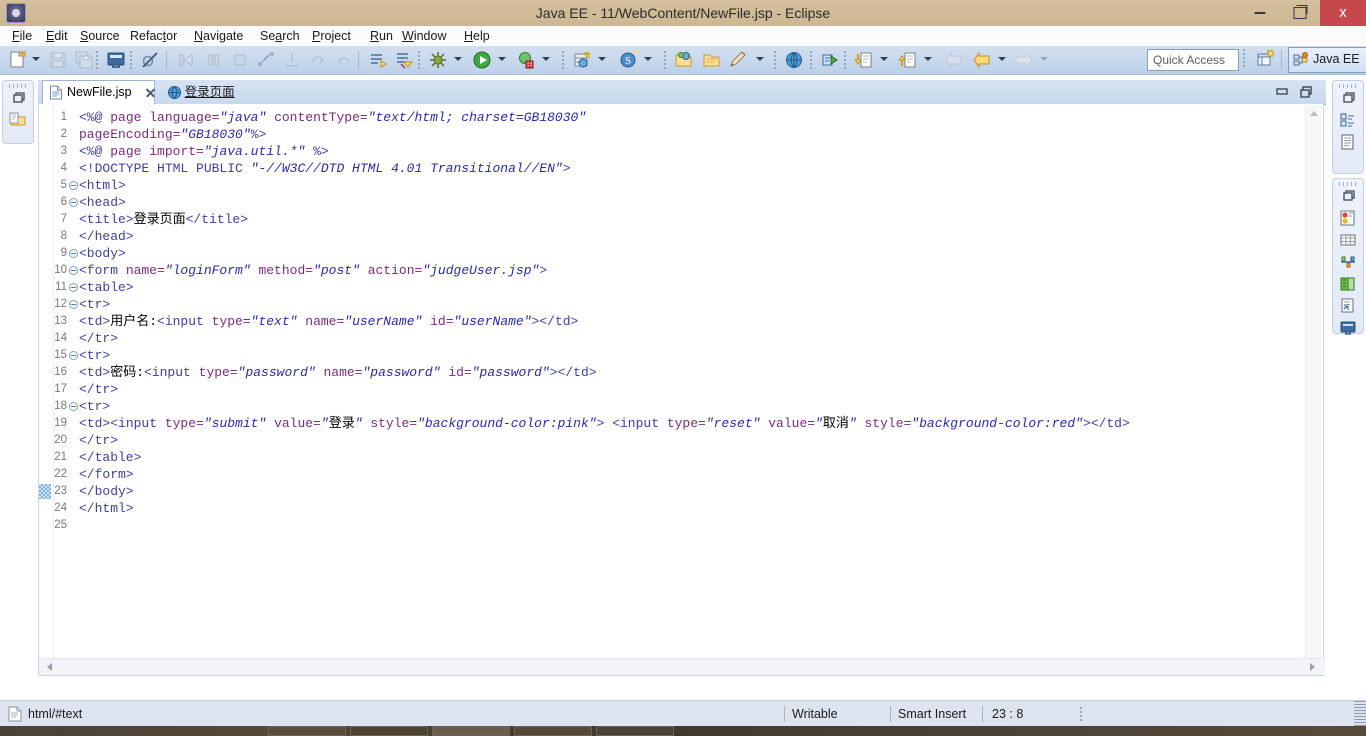  What do you see at coordinates (424, 36) in the screenshot?
I see `menu-window: Window` at bounding box center [424, 36].